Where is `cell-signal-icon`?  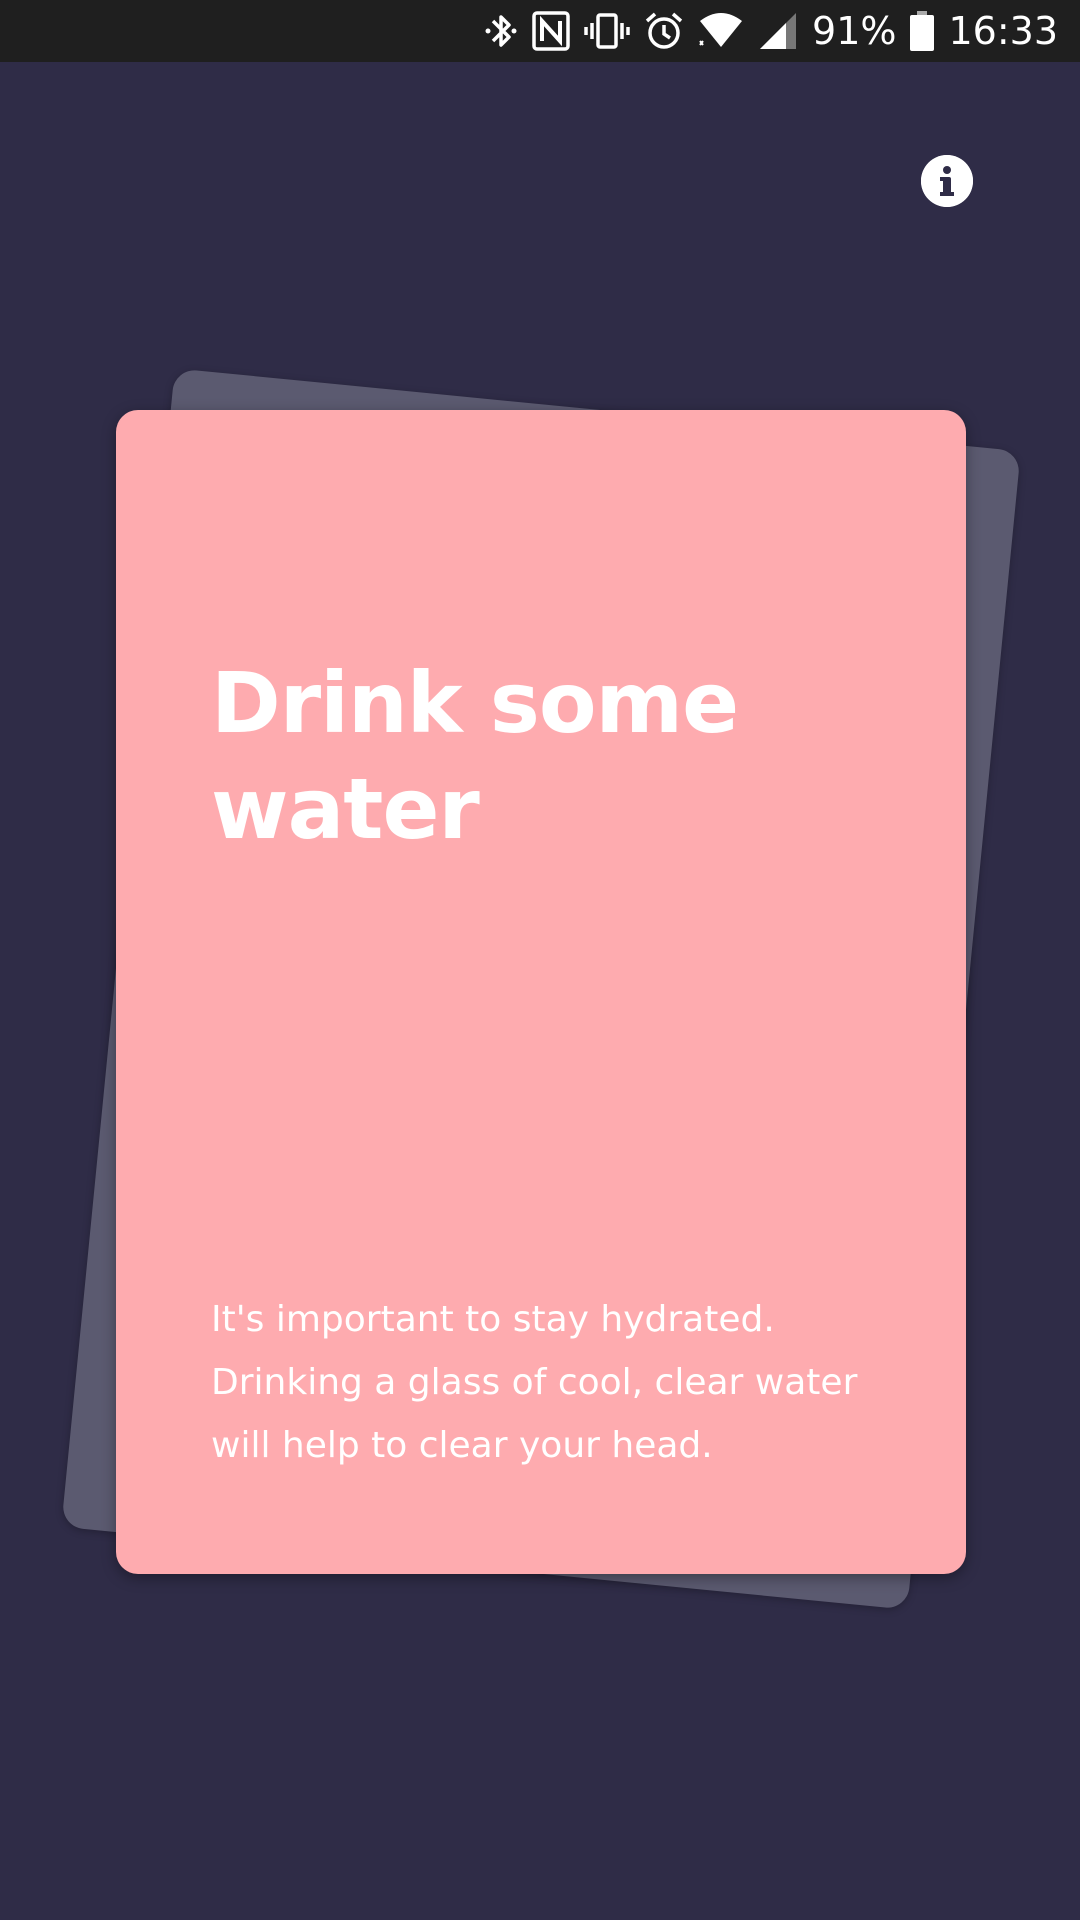 cell-signal-icon is located at coordinates (778, 31).